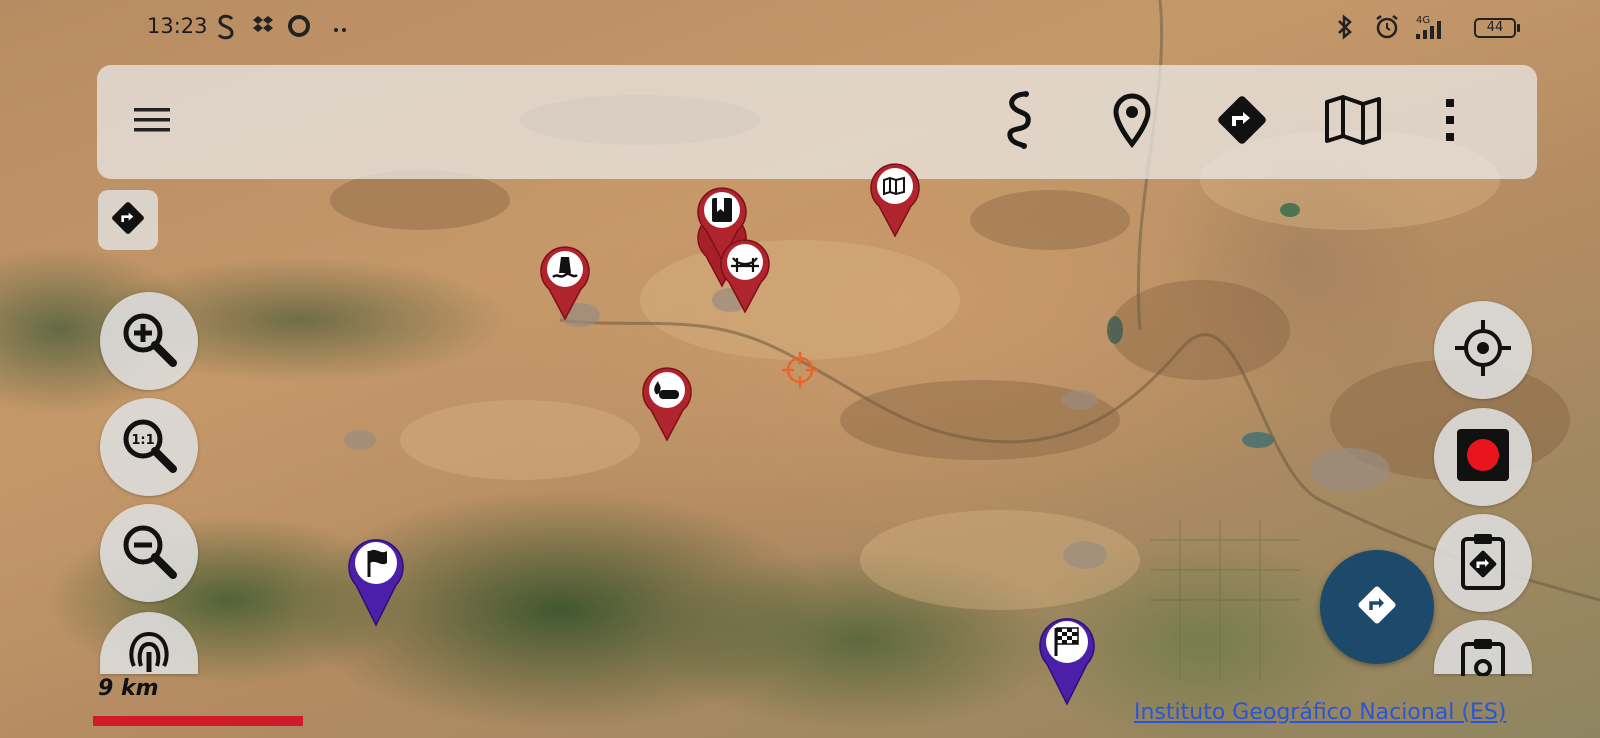  Describe the element at coordinates (128, 688) in the screenshot. I see `scale-label: 9 km` at that location.